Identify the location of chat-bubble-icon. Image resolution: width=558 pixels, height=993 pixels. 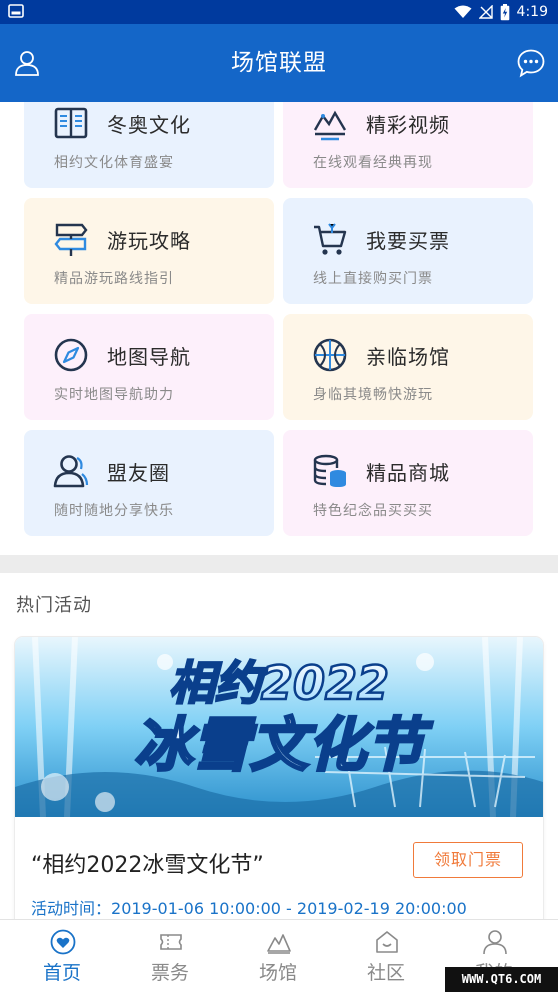
(531, 63).